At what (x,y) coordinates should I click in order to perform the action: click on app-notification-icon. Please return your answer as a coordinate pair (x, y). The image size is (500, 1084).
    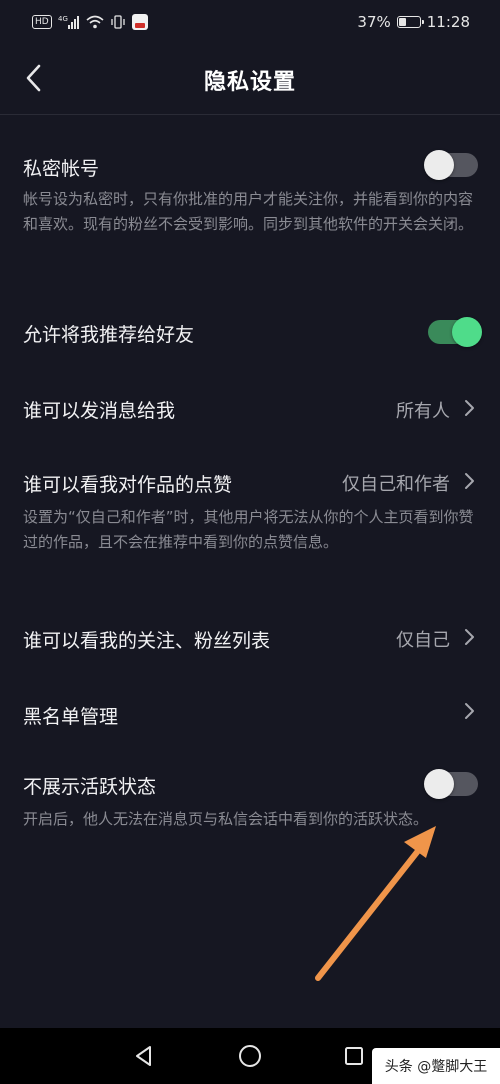
    Looking at the image, I should click on (139, 22).